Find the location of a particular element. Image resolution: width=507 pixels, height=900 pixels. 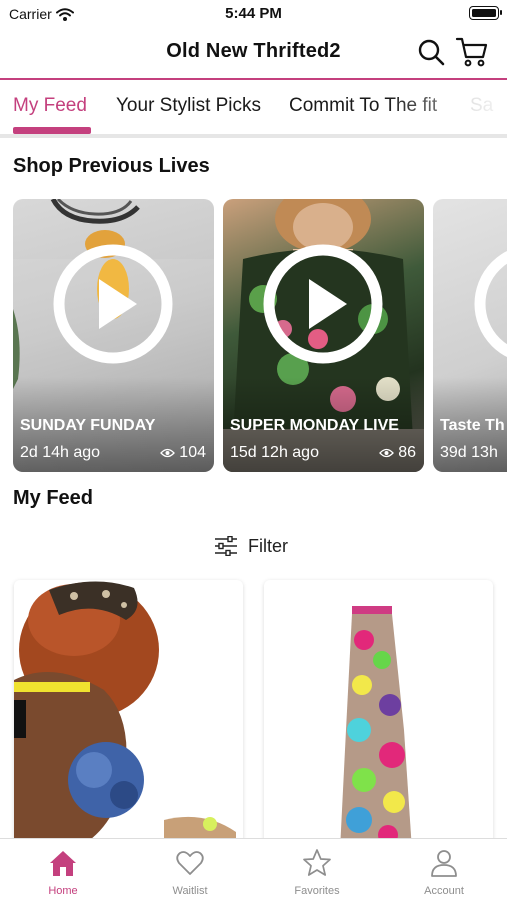

section-title-my-feed: My Feed is located at coordinates (53, 498).